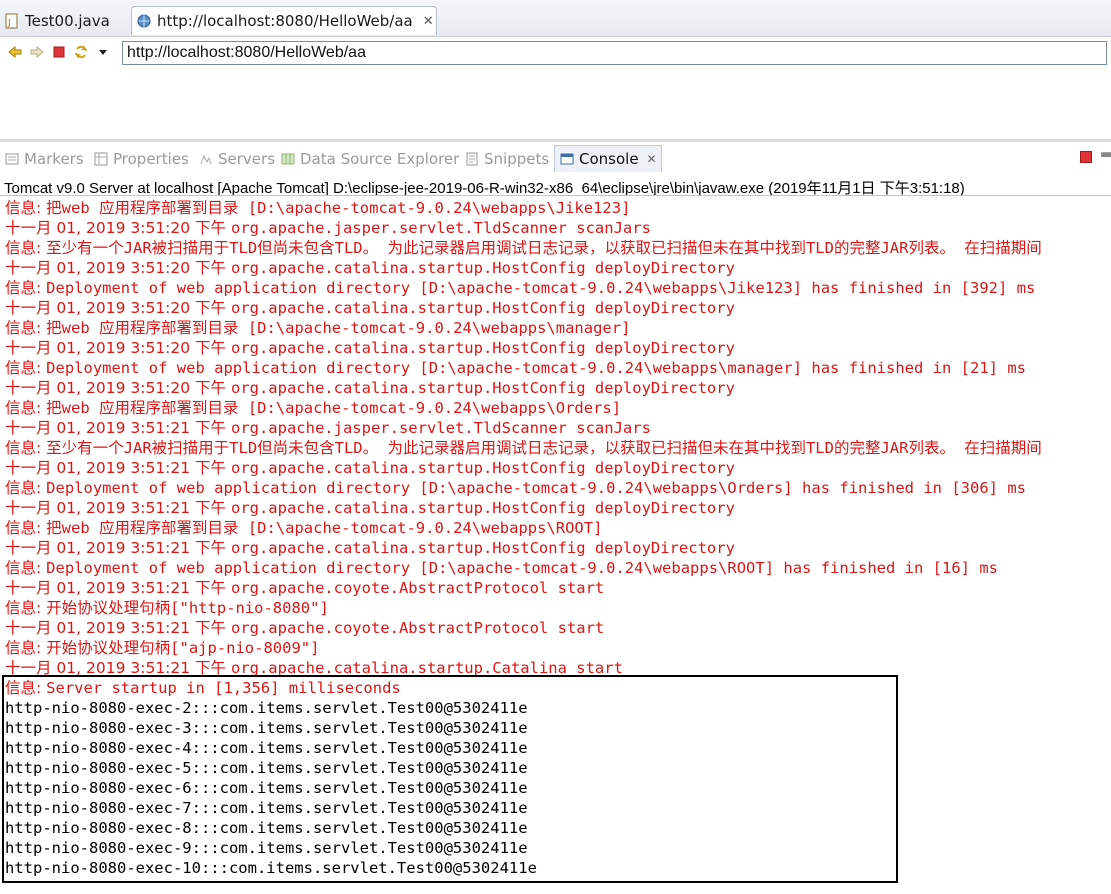  What do you see at coordinates (12, 21) in the screenshot?
I see `java-file-icon: J` at bounding box center [12, 21].